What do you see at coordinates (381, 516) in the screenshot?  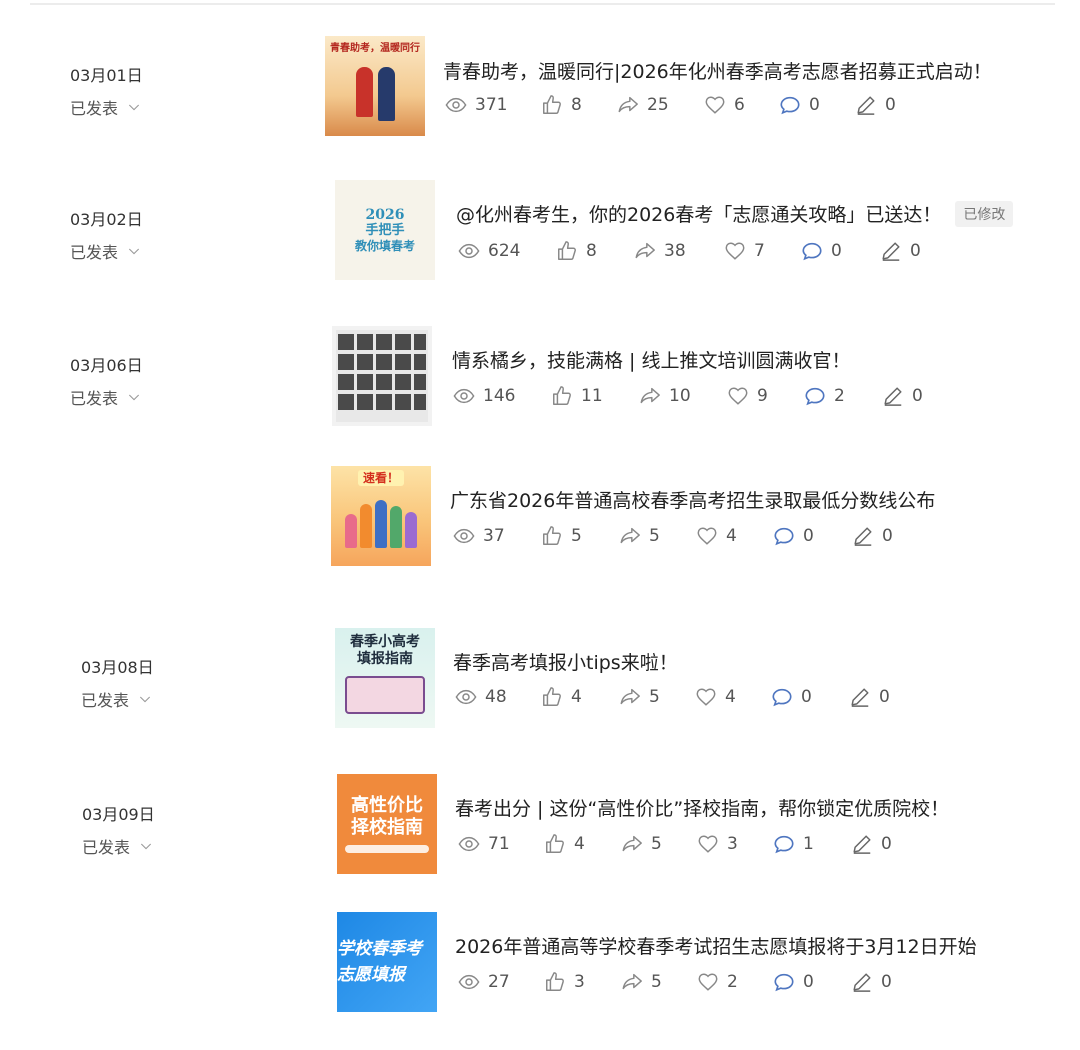 I see `article-thumbnail: 速看！` at bounding box center [381, 516].